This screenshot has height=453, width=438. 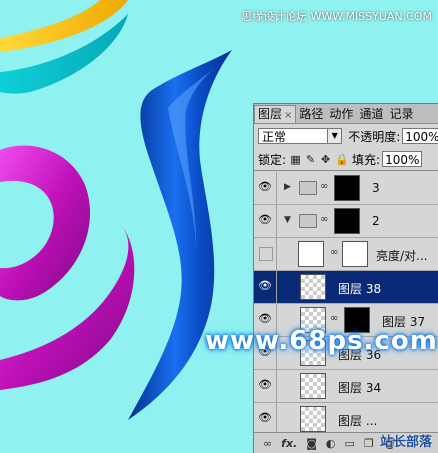 What do you see at coordinates (342, 159) in the screenshot?
I see `lock-all-icon: 🔒` at bounding box center [342, 159].